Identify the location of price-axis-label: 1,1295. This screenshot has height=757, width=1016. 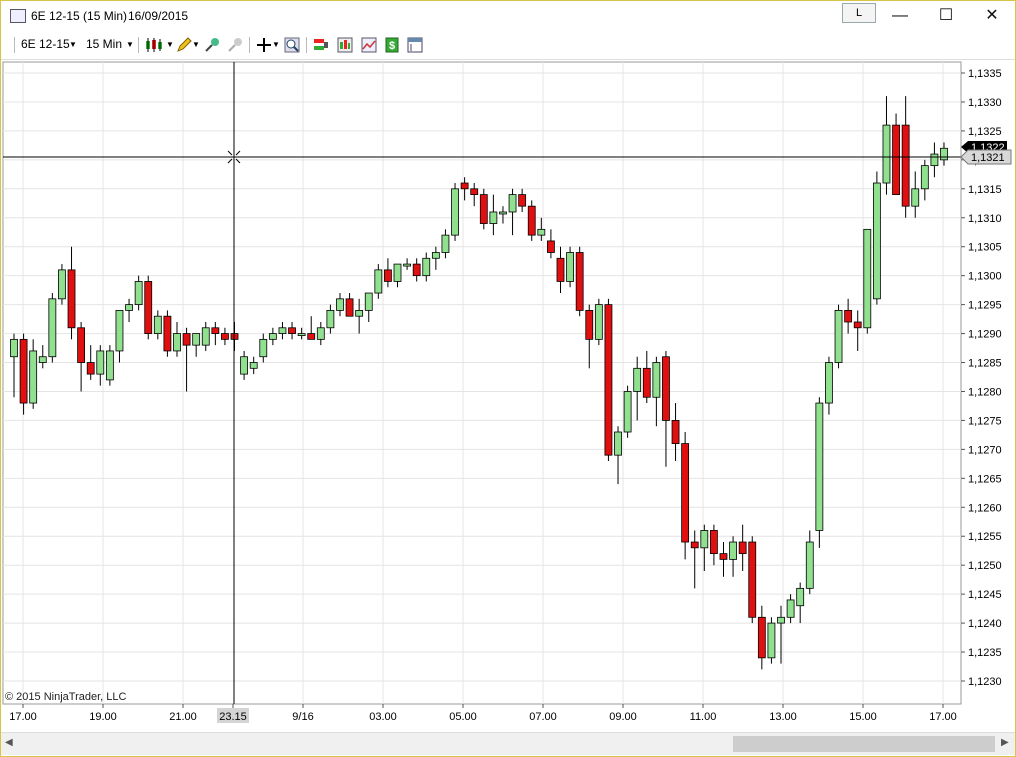
(985, 306).